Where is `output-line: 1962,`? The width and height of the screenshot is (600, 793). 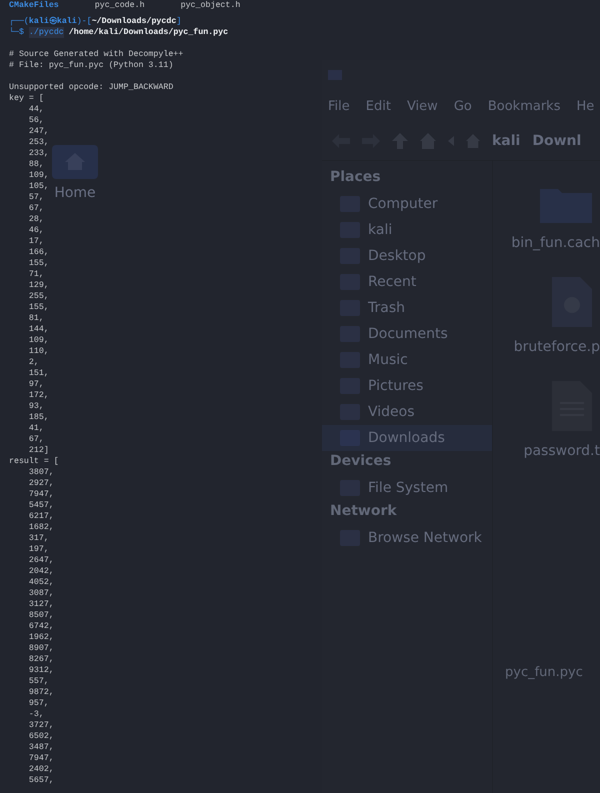
output-line: 1962, is located at coordinates (41, 637).